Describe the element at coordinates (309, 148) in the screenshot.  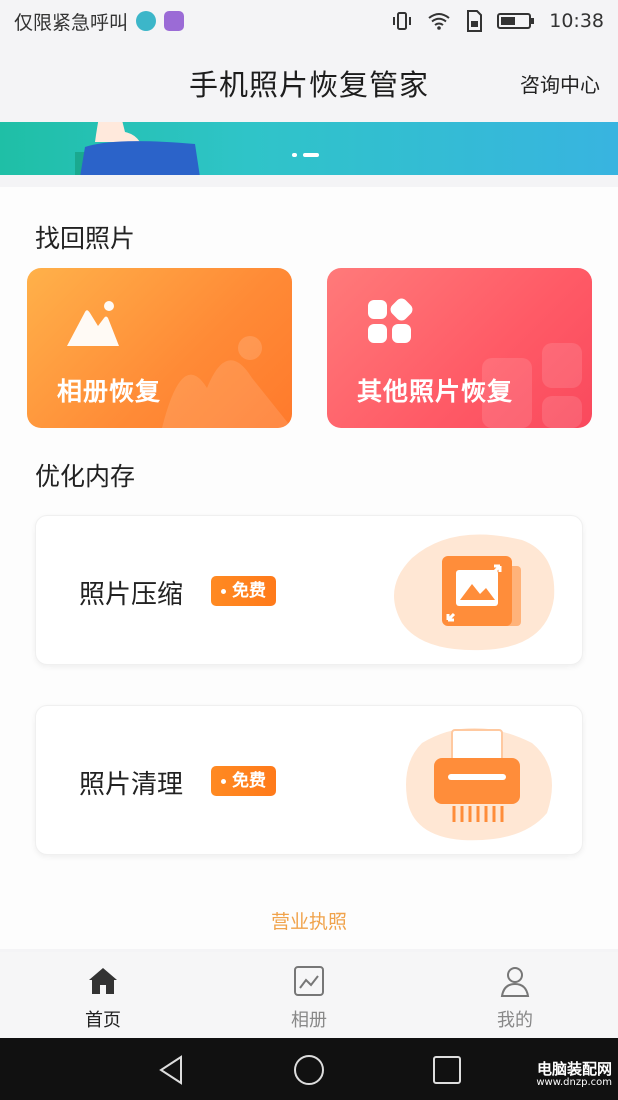
I see `banner-carousel` at that location.